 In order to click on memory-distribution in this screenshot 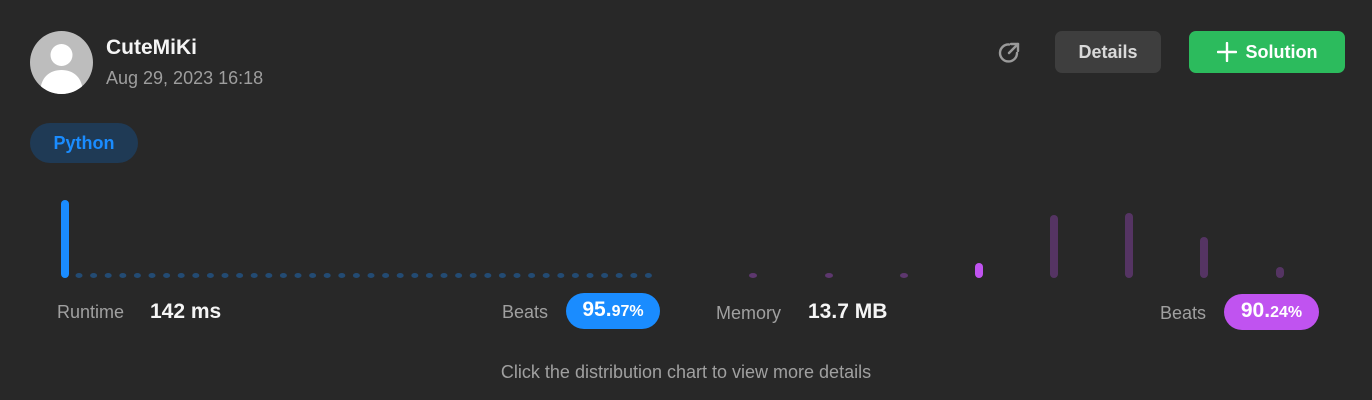, I will do `click(1016, 245)`.